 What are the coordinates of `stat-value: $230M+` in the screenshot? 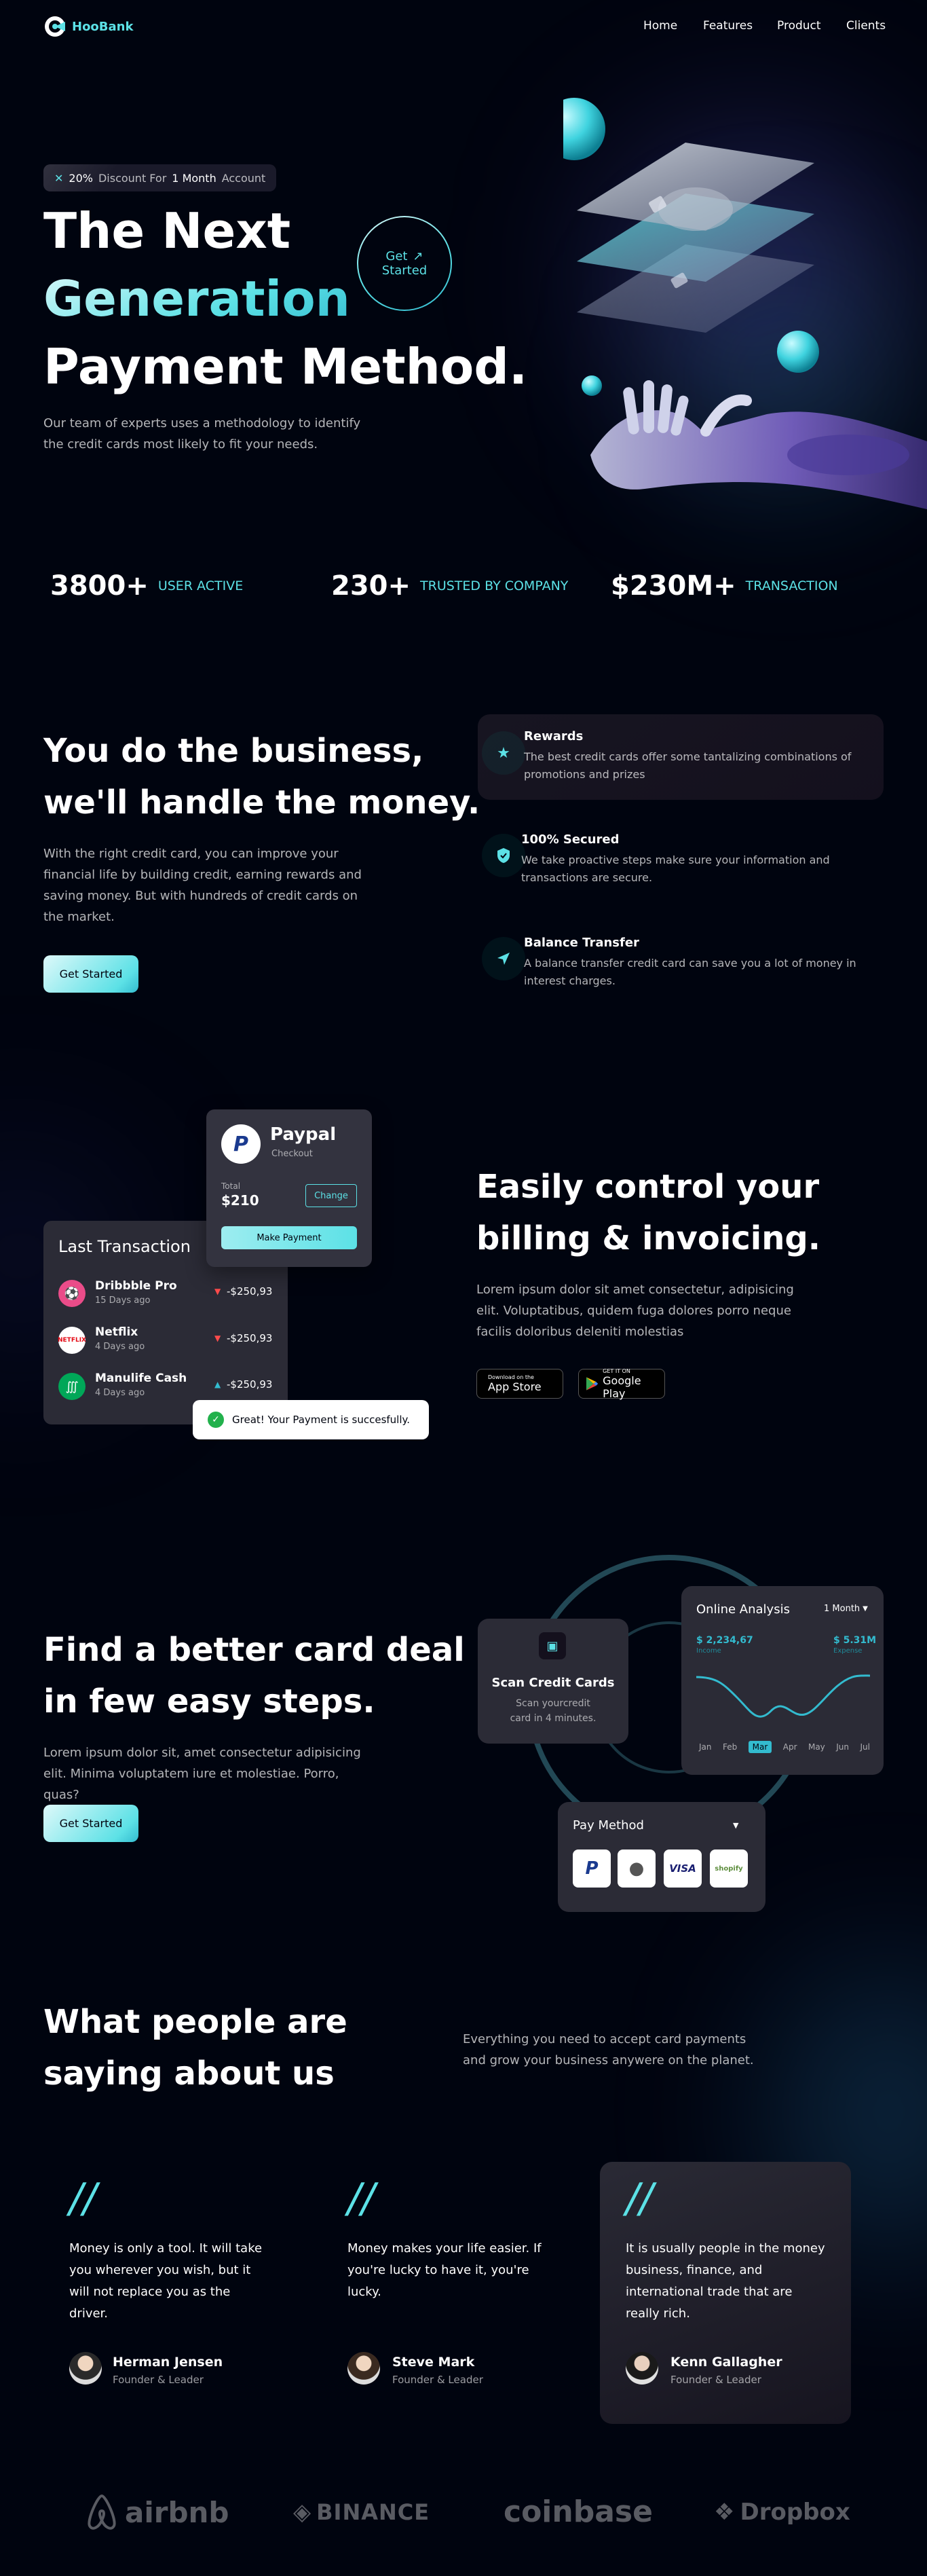 It's located at (673, 586).